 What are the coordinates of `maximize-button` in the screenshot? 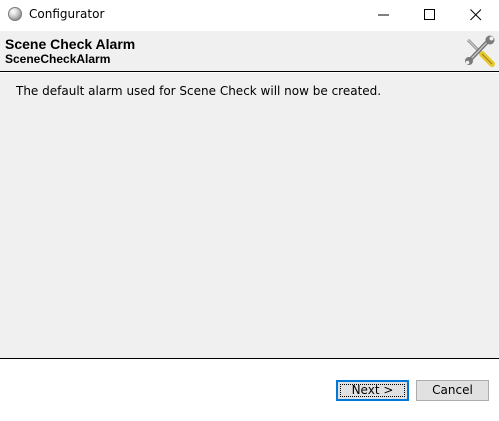 It's located at (430, 15).